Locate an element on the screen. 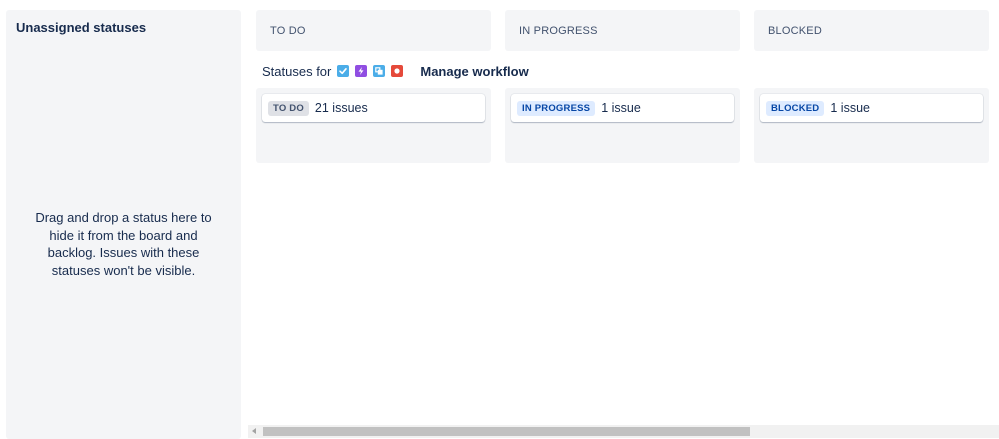 Image resolution: width=999 pixels, height=439 pixels. scrollbar-thumb is located at coordinates (506, 431).